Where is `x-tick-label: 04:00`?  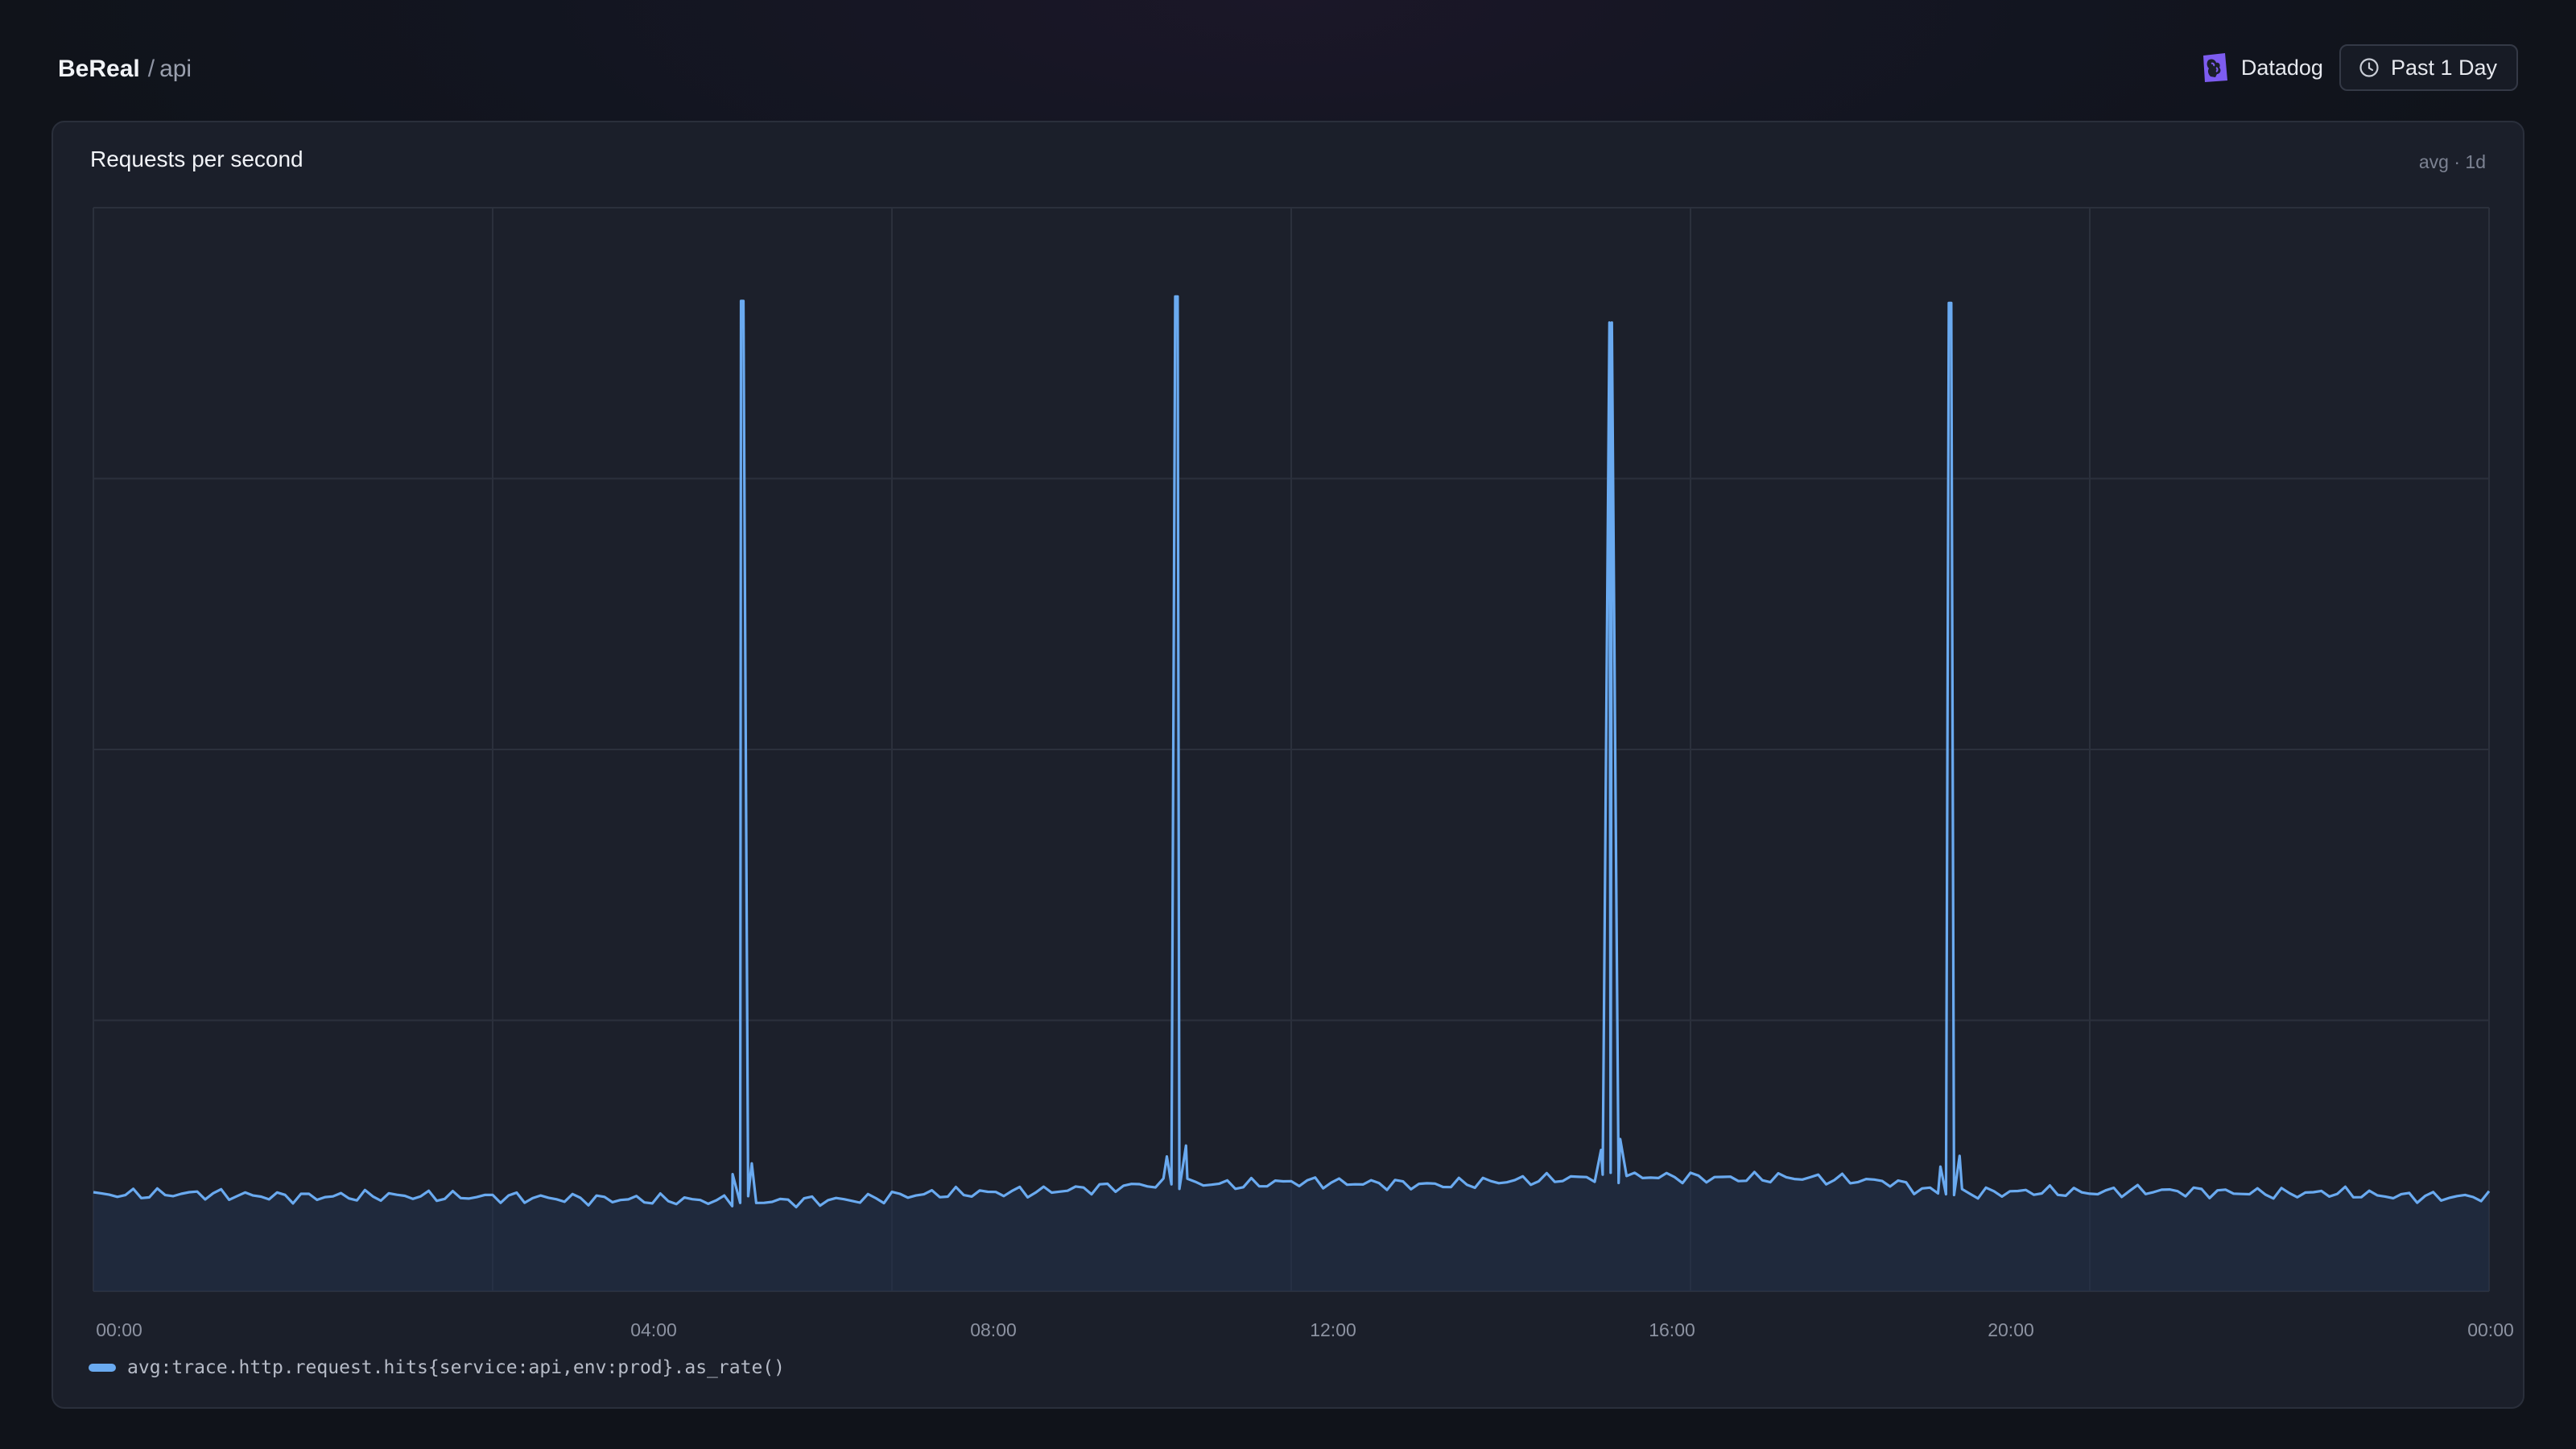 x-tick-label: 04:00 is located at coordinates (653, 1329).